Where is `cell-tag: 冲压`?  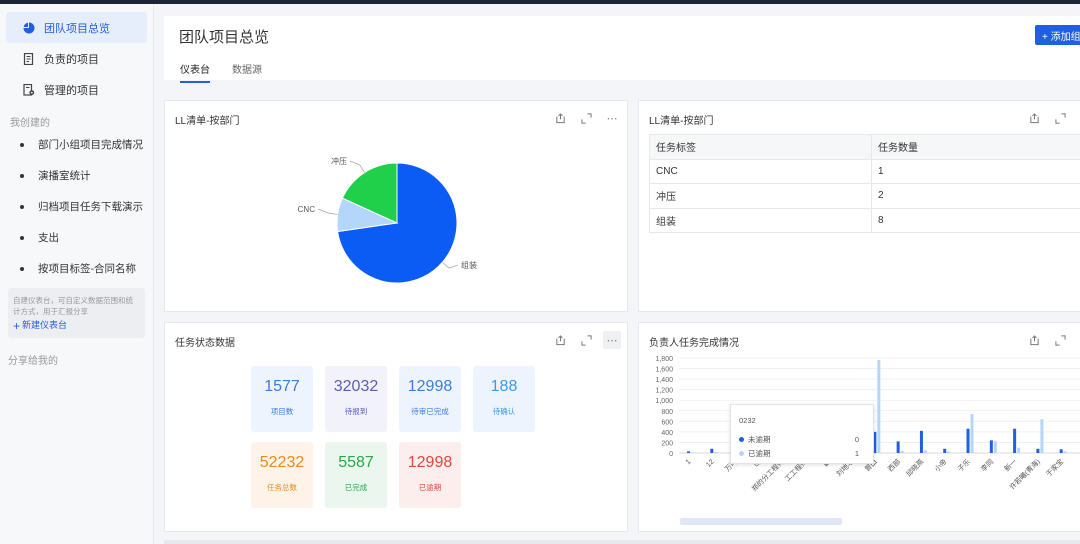 cell-tag: 冲压 is located at coordinates (760, 196).